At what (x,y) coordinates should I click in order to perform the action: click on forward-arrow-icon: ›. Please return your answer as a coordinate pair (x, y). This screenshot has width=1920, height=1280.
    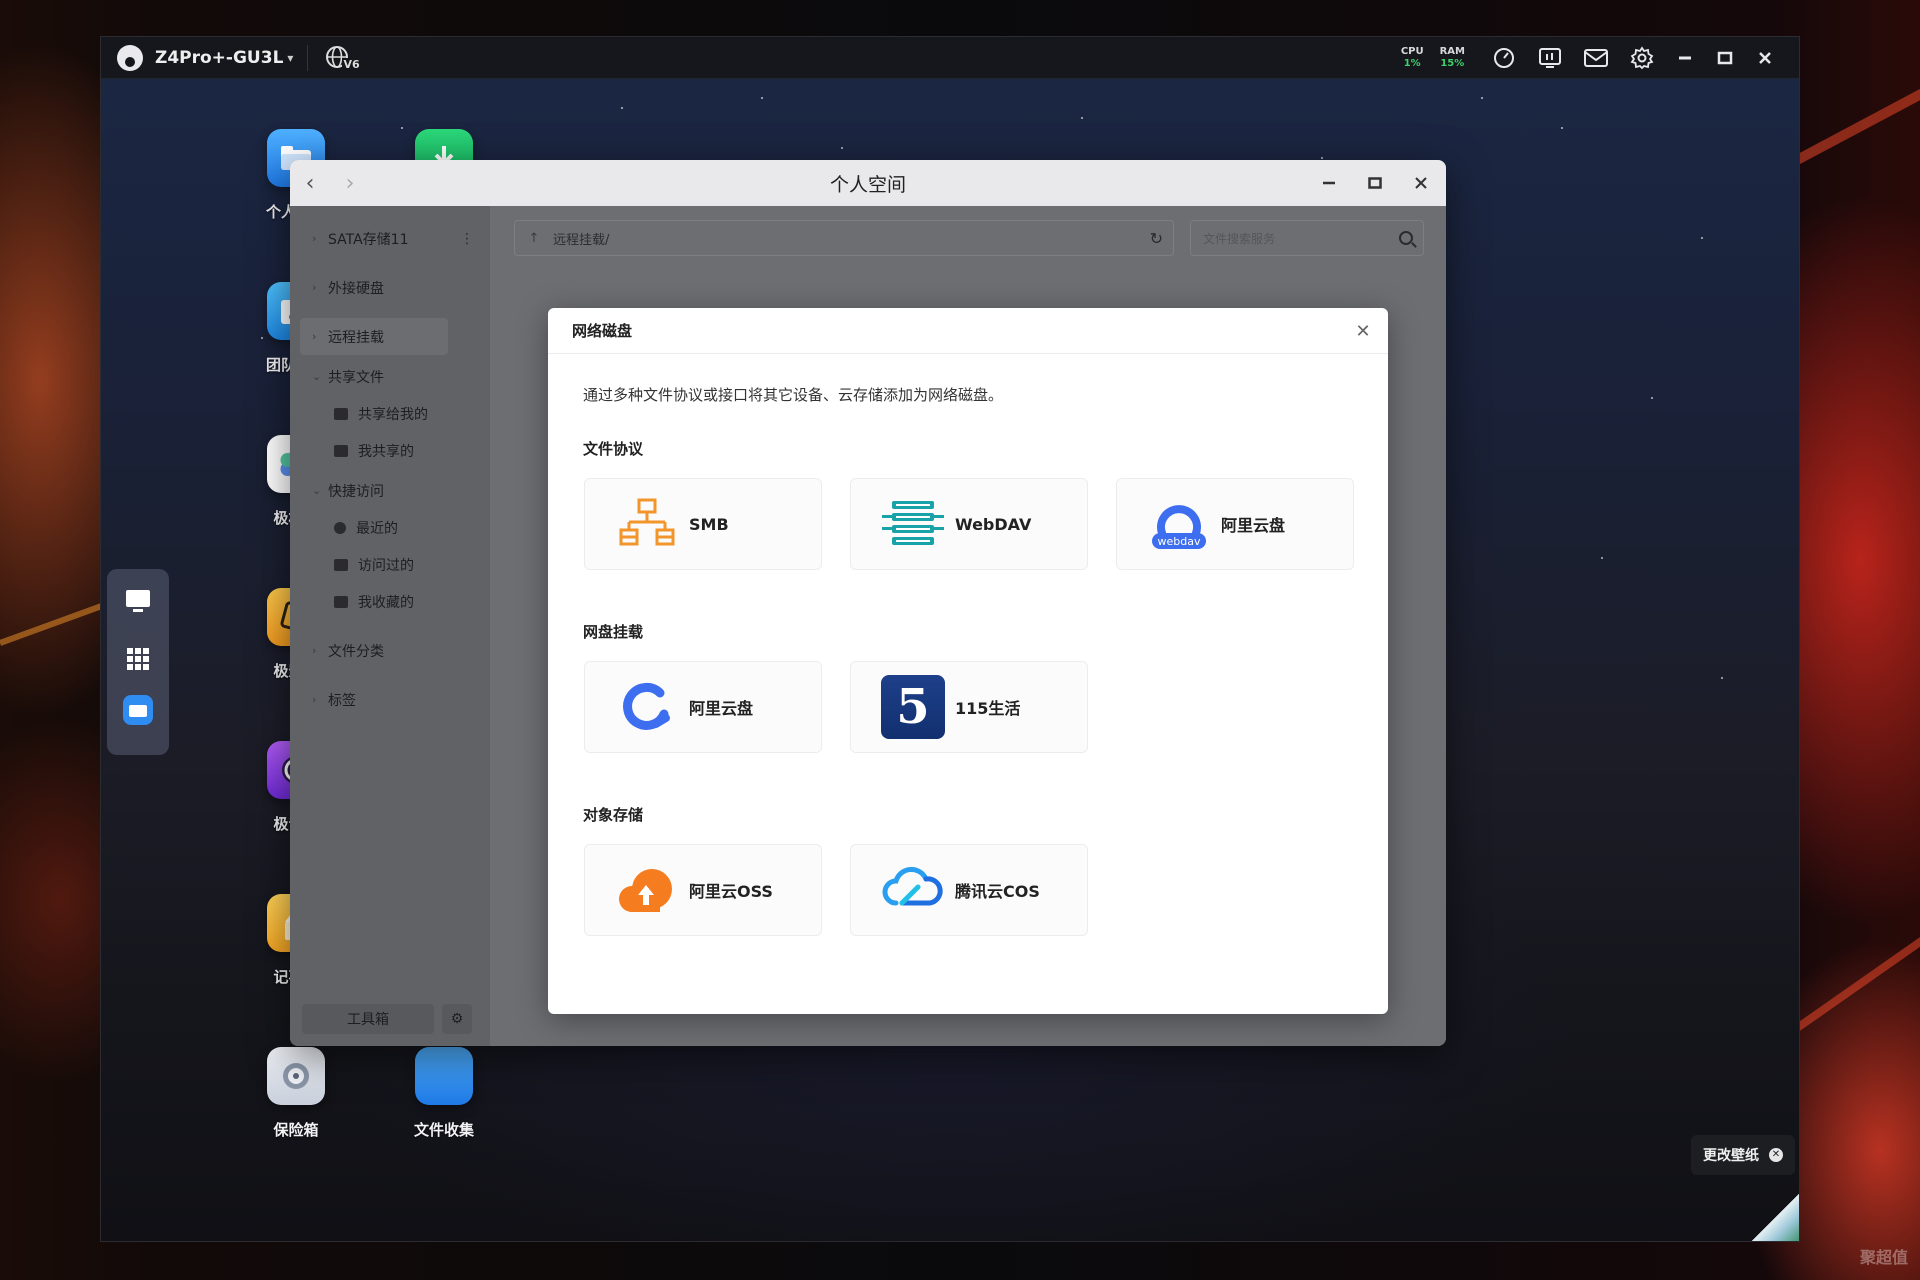
    Looking at the image, I should click on (350, 183).